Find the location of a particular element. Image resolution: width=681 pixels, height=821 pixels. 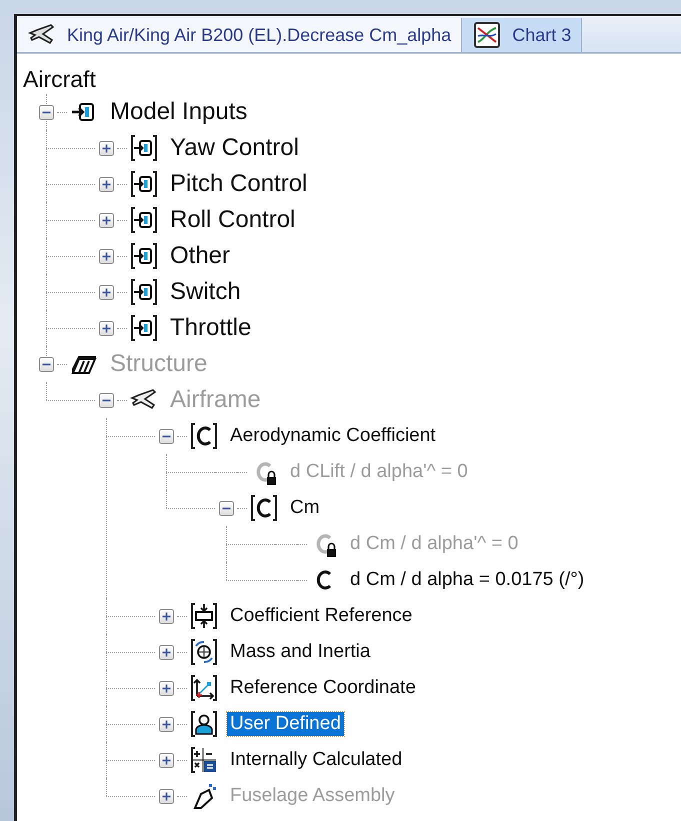

chart-icon is located at coordinates (487, 35).